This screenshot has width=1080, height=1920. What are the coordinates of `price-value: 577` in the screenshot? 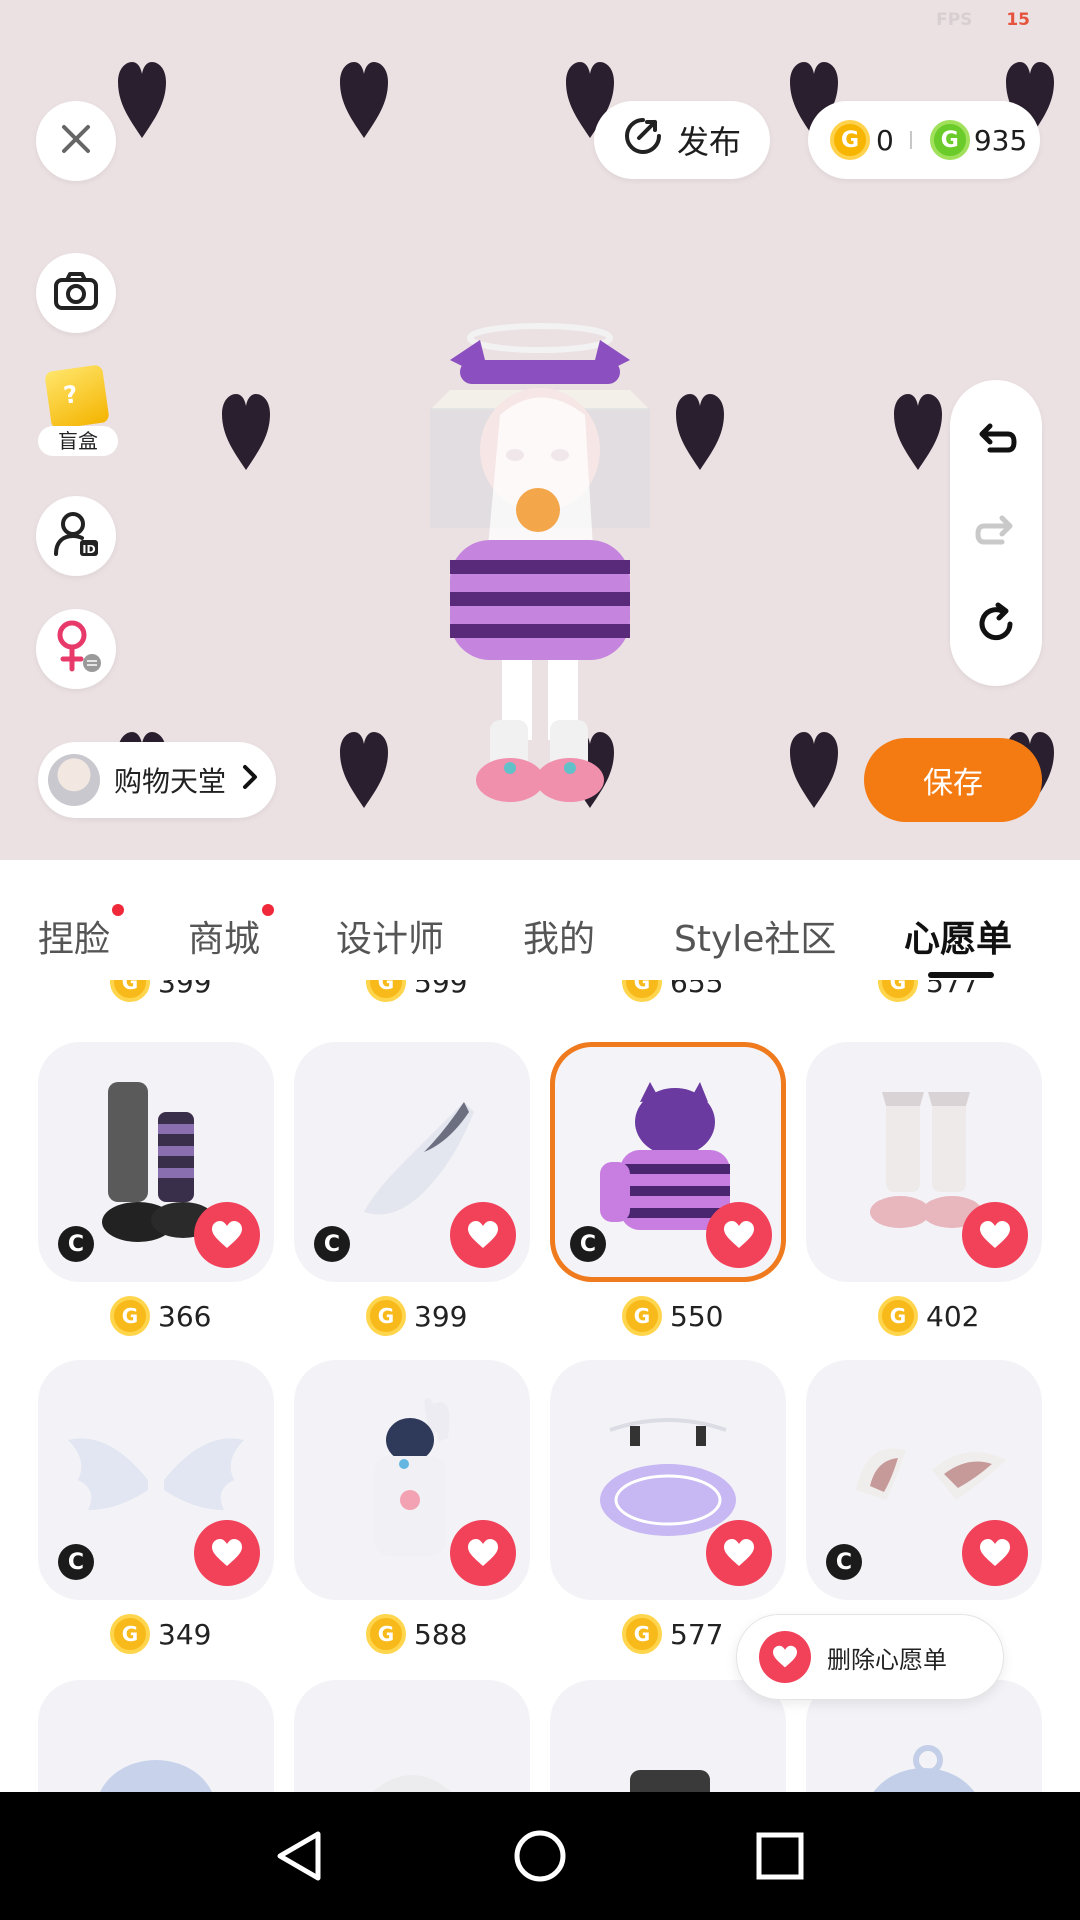 It's located at (697, 1634).